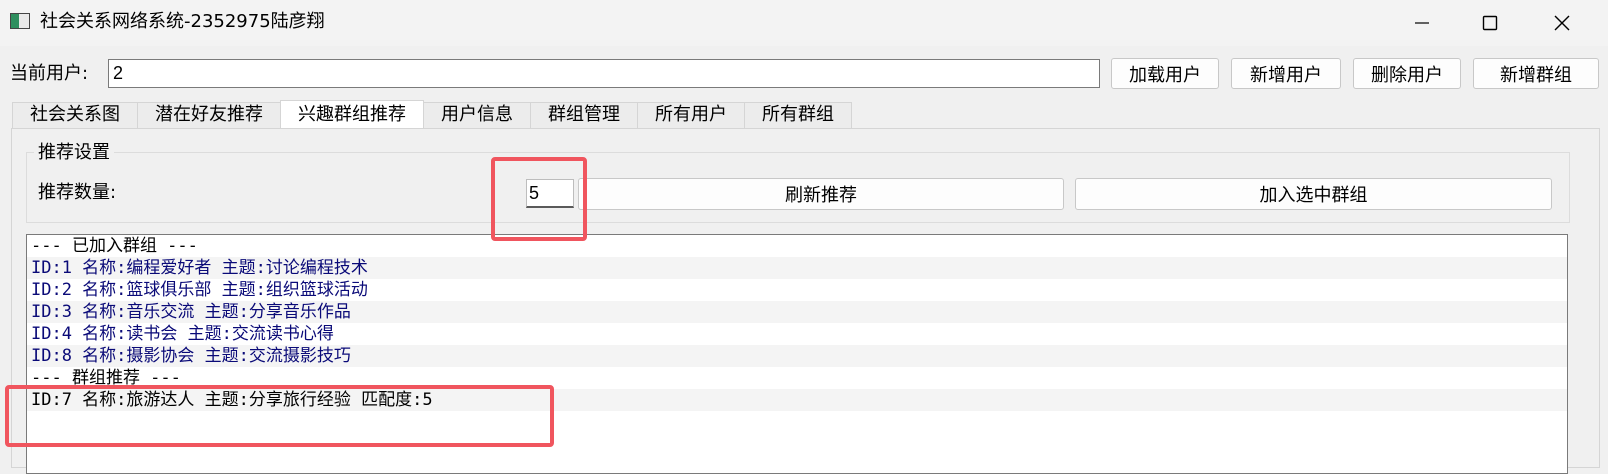 The image size is (1608, 474). Describe the element at coordinates (1286, 73) in the screenshot. I see `add-user-button: 新增用户` at that location.